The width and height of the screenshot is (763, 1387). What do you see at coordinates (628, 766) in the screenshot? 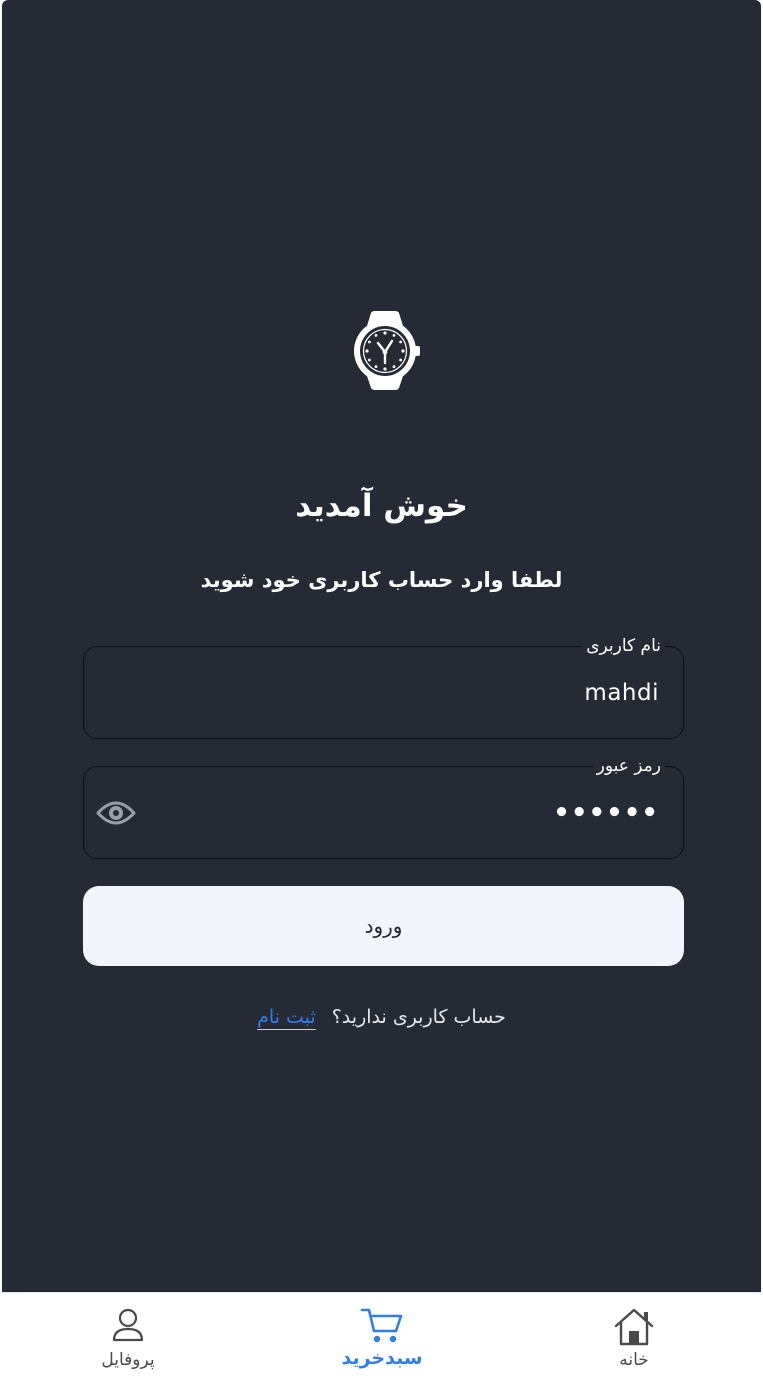
I see `password-label: رمز عبور` at bounding box center [628, 766].